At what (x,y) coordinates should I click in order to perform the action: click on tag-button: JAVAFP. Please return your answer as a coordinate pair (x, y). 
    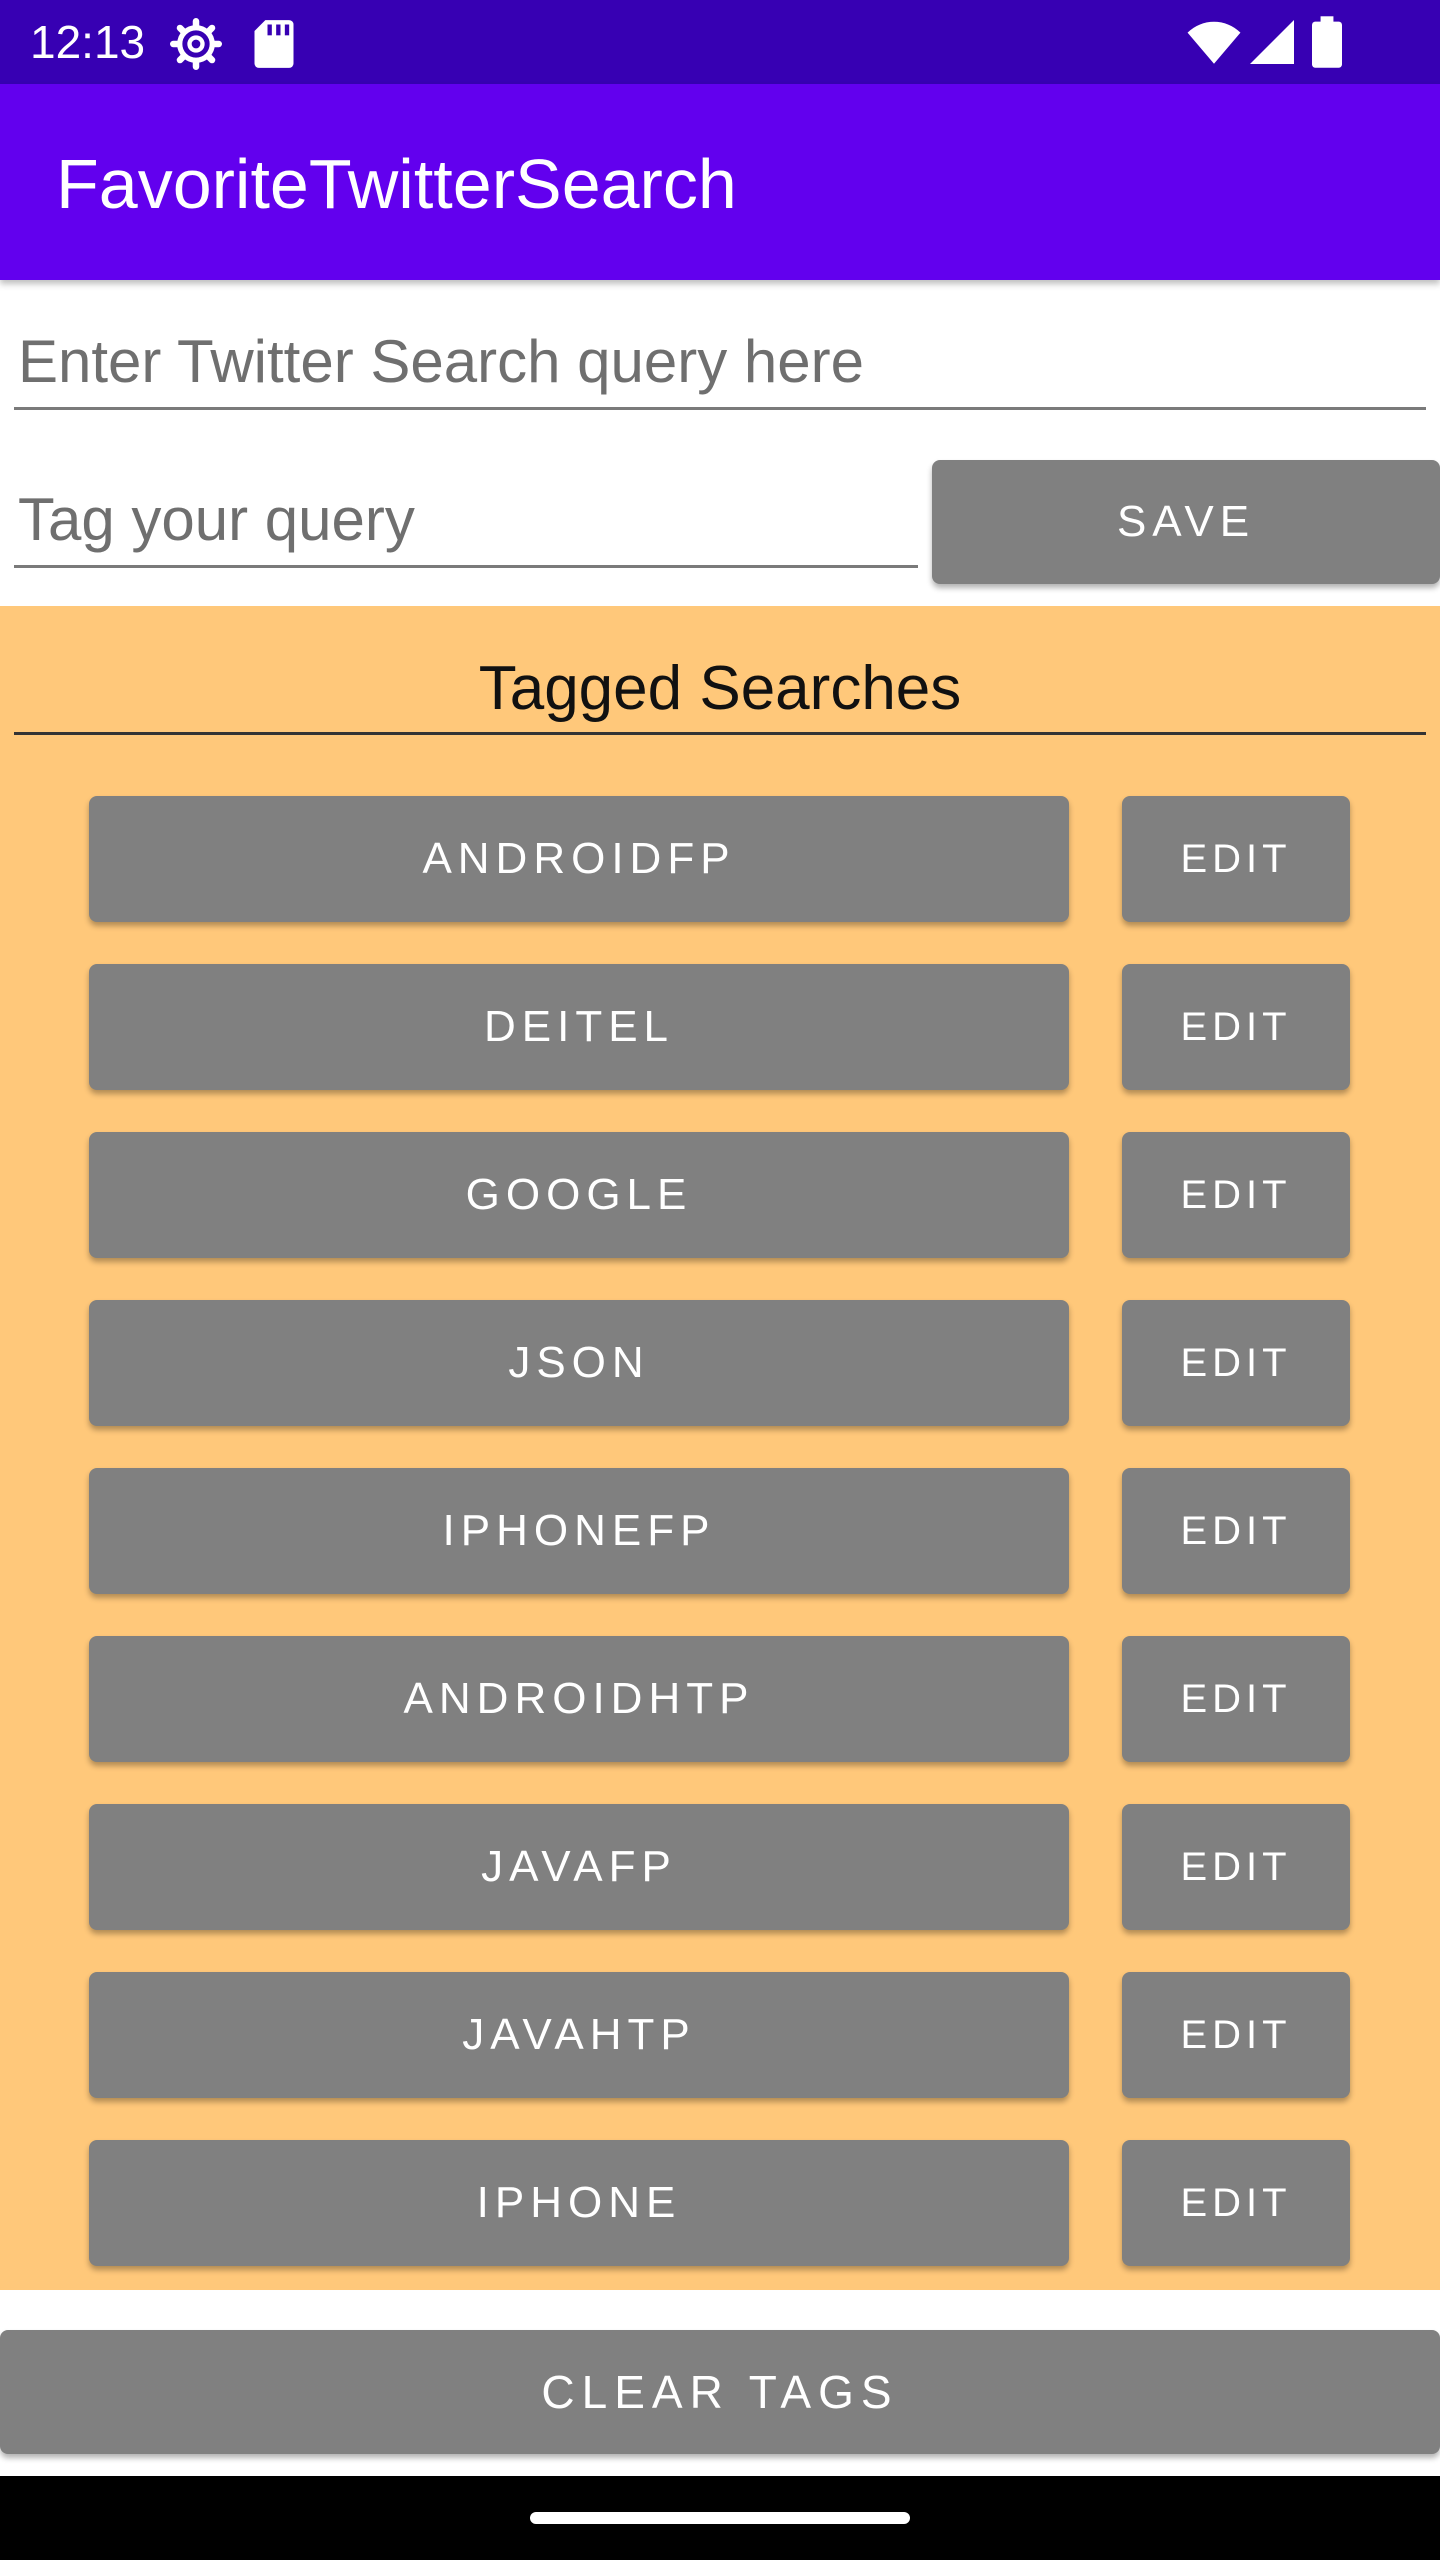
    Looking at the image, I should click on (579, 1867).